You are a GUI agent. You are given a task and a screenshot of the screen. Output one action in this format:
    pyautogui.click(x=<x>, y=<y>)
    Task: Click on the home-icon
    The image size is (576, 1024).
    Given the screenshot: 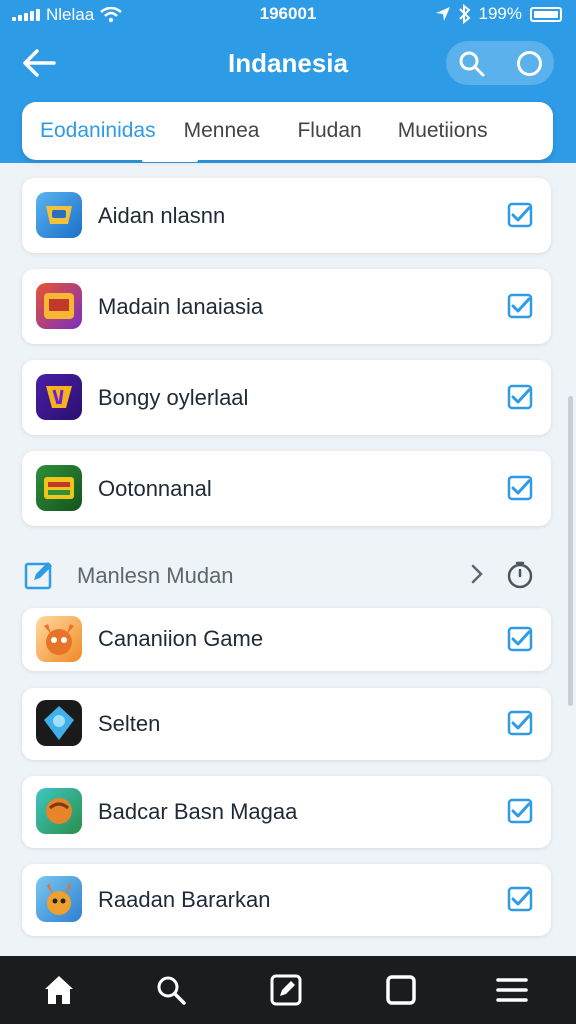 What is the action you would take?
    pyautogui.click(x=59, y=990)
    